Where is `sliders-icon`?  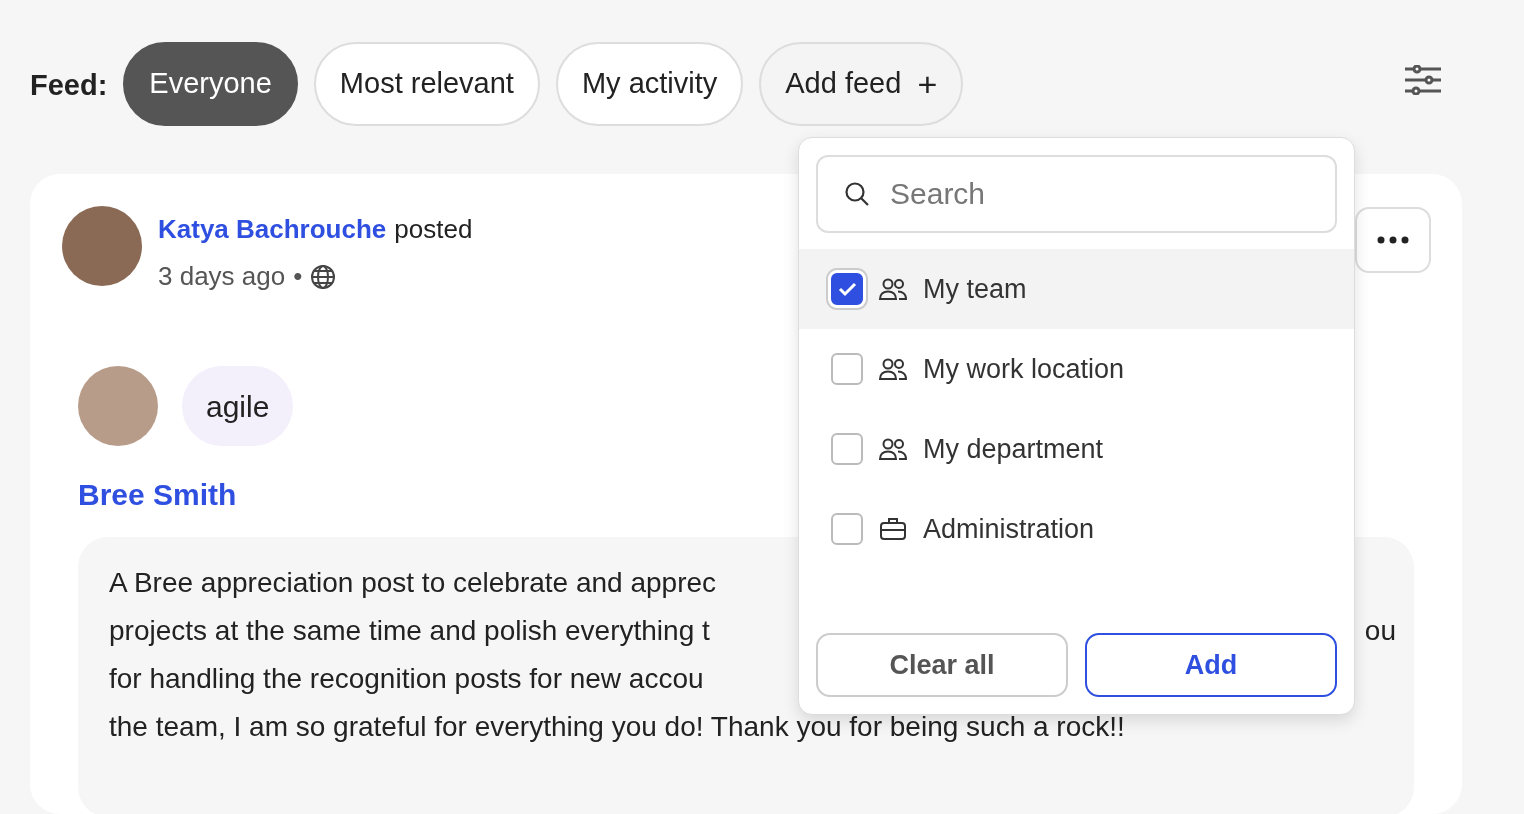 sliders-icon is located at coordinates (1423, 80).